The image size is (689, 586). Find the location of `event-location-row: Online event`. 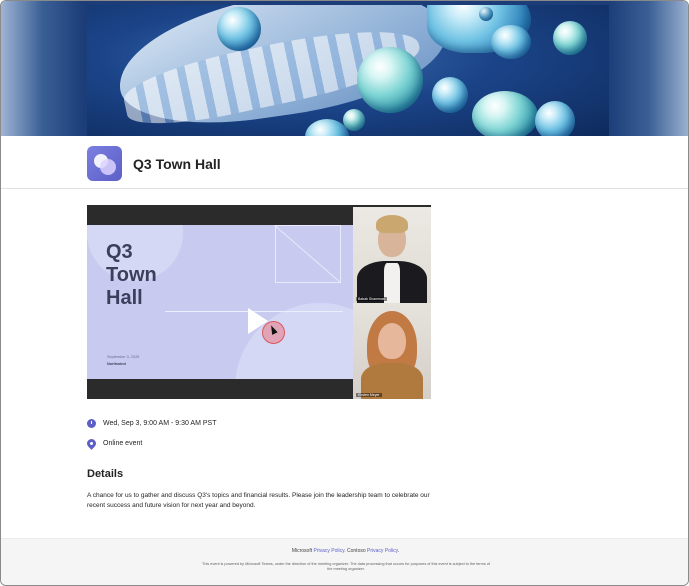

event-location-row: Online event is located at coordinates (114, 443).